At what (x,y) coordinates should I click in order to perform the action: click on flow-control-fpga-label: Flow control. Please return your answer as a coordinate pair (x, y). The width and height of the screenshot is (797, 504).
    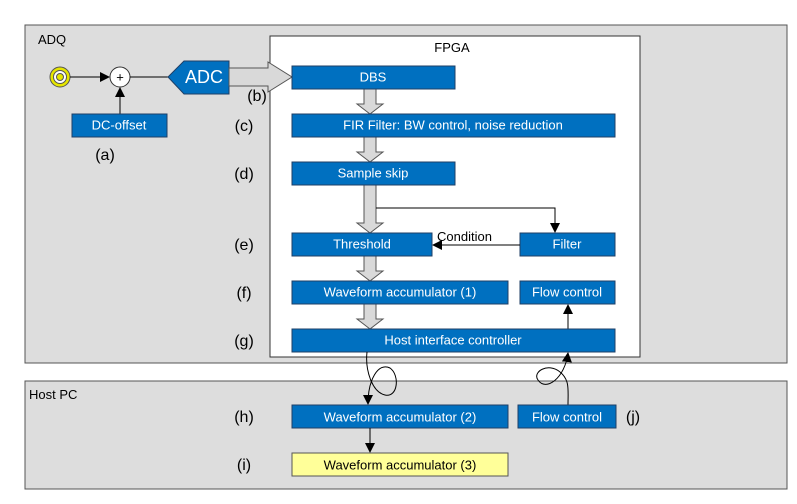
    Looking at the image, I should click on (567, 291).